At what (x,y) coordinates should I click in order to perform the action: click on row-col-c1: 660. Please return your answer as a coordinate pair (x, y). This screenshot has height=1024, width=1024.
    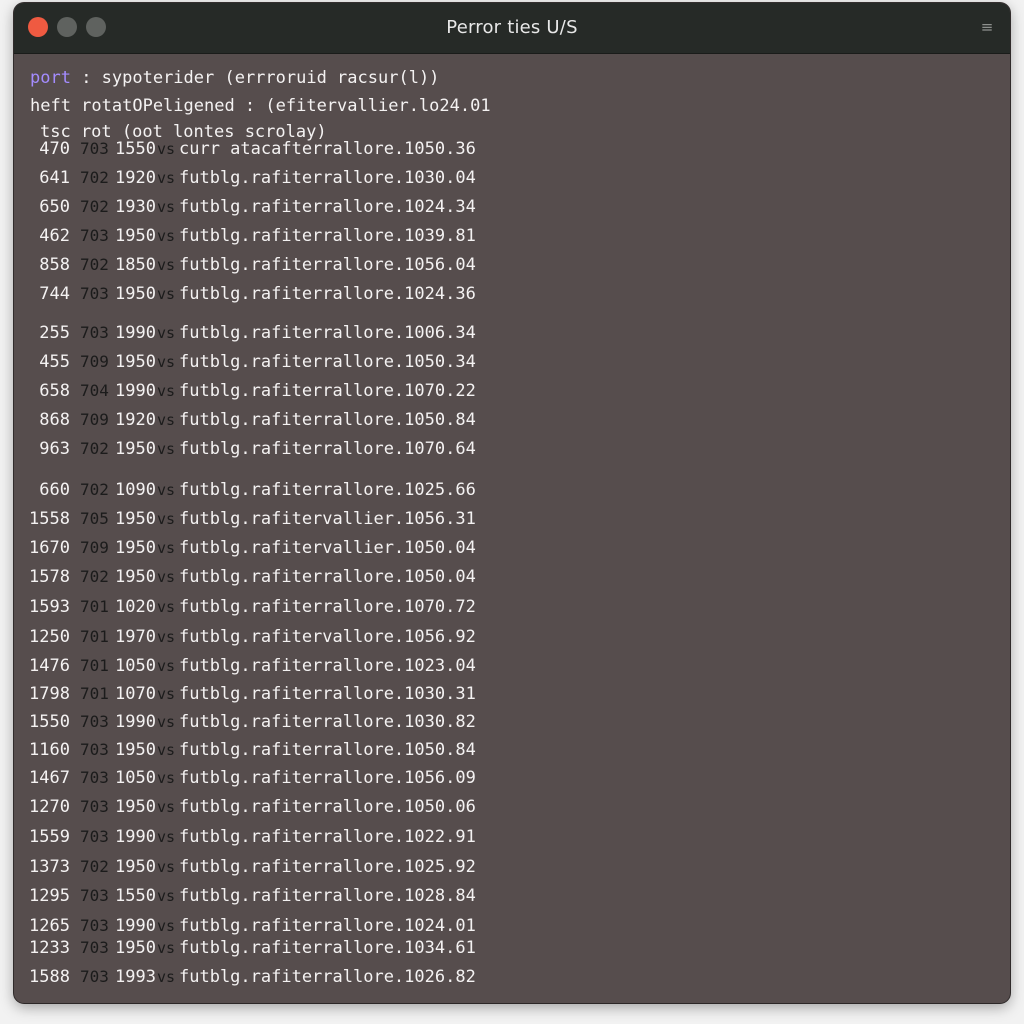
    Looking at the image, I should click on (54, 490).